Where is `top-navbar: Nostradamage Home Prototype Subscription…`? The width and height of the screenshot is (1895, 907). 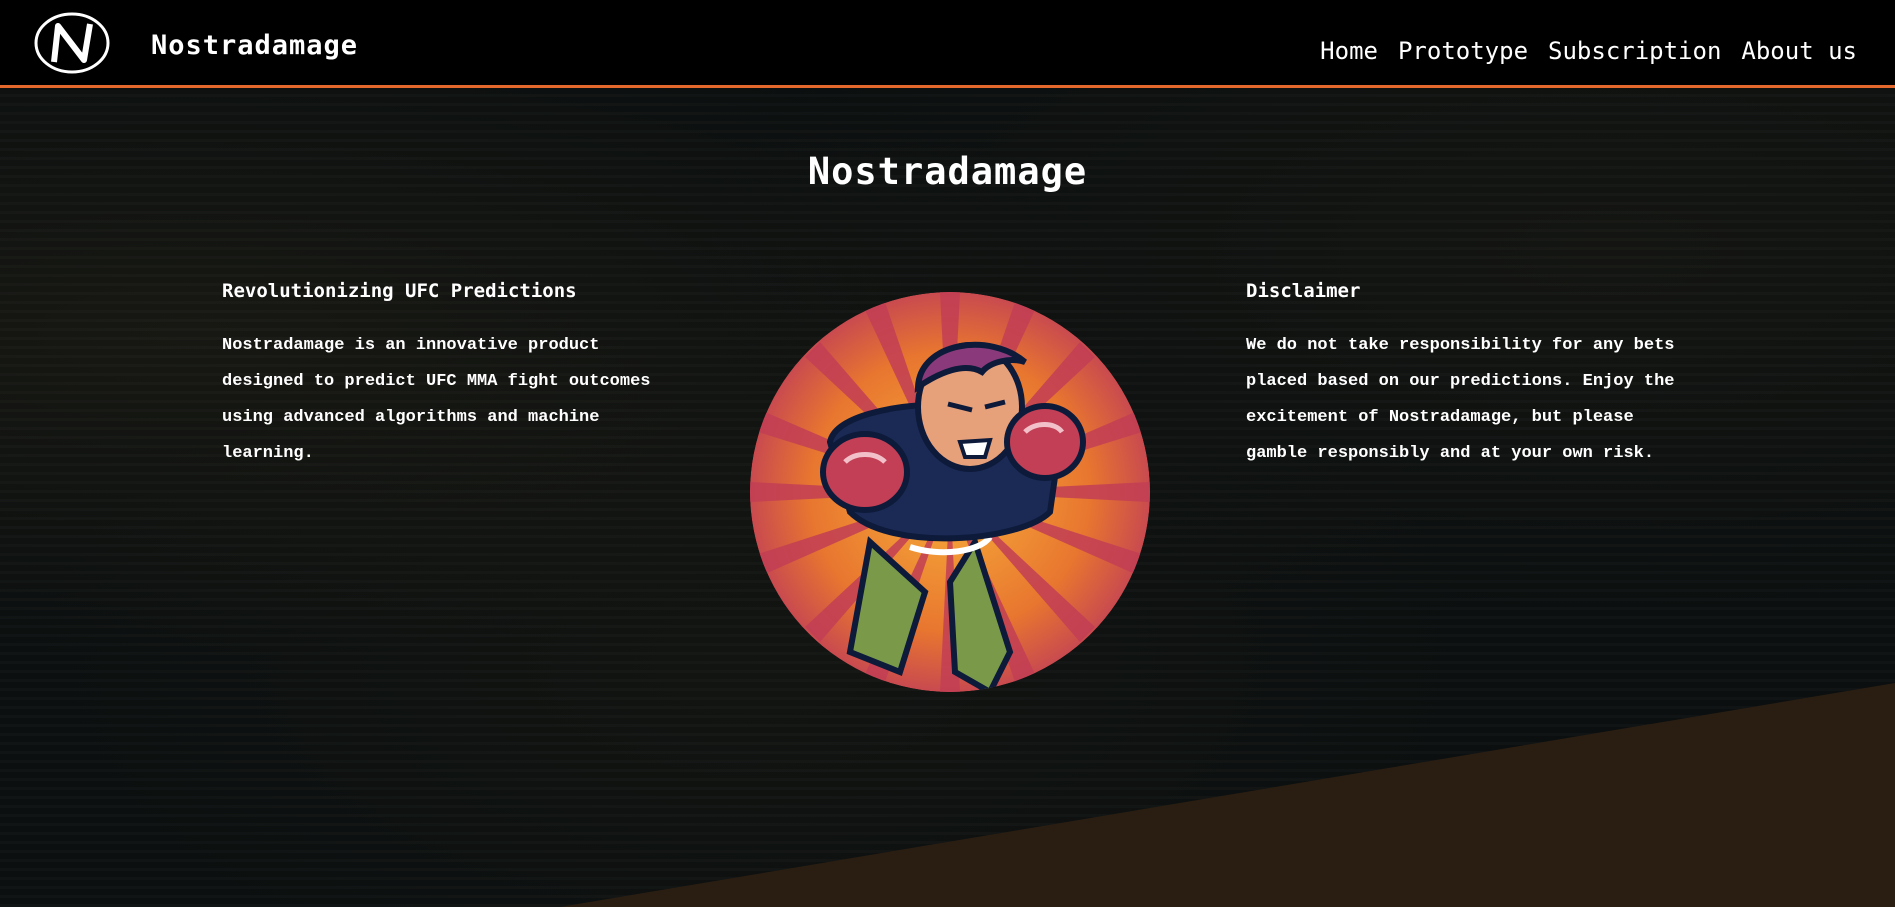 top-navbar: Nostradamage Home Prototype Subscription… is located at coordinates (947, 44).